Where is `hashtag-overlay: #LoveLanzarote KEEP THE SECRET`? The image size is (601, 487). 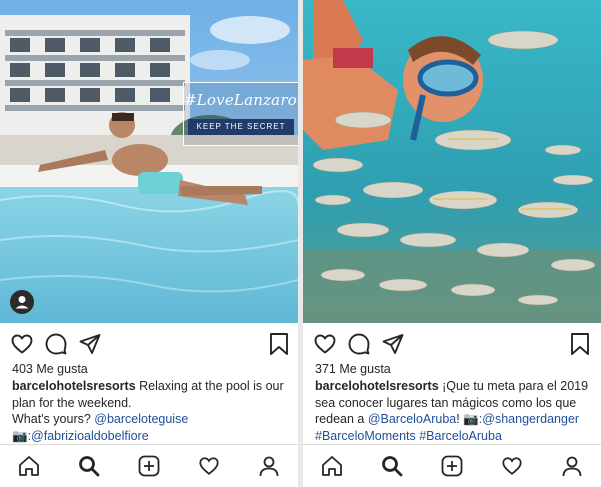
hashtag-overlay: #LoveLanzarote KEEP THE SECRET is located at coordinates (240, 114).